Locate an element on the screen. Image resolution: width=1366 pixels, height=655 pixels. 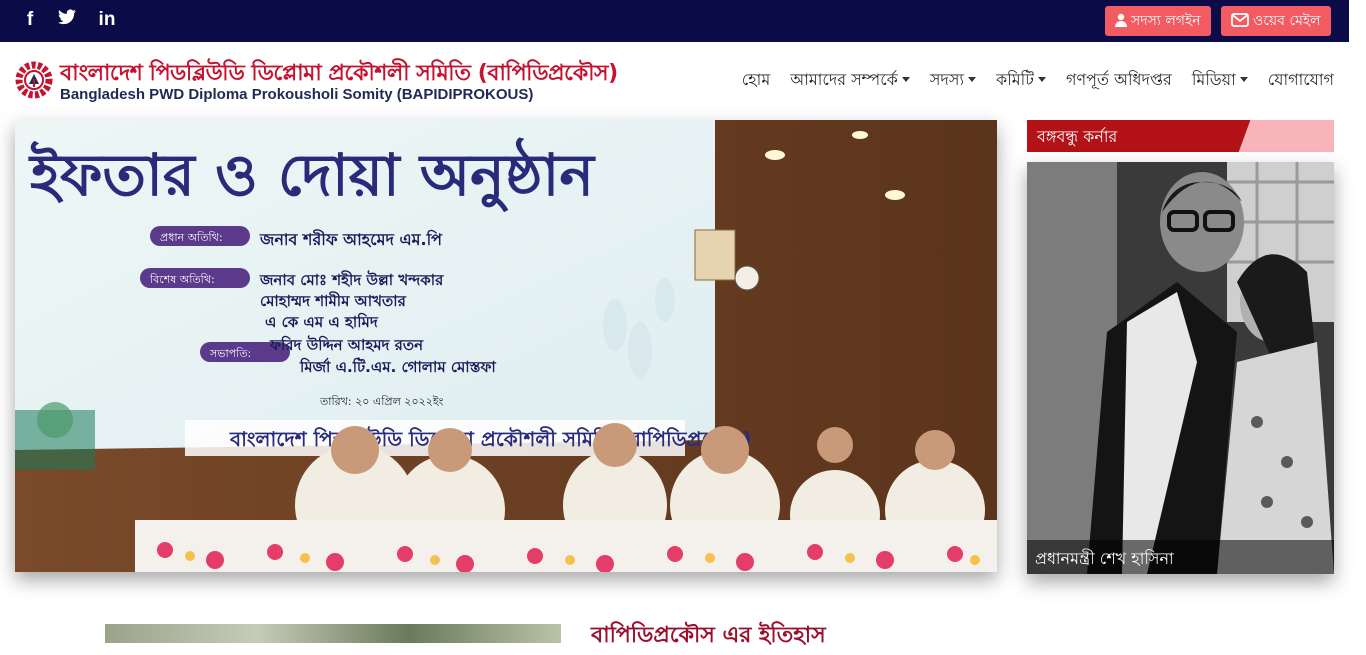
emblem-icon is located at coordinates (34, 80).